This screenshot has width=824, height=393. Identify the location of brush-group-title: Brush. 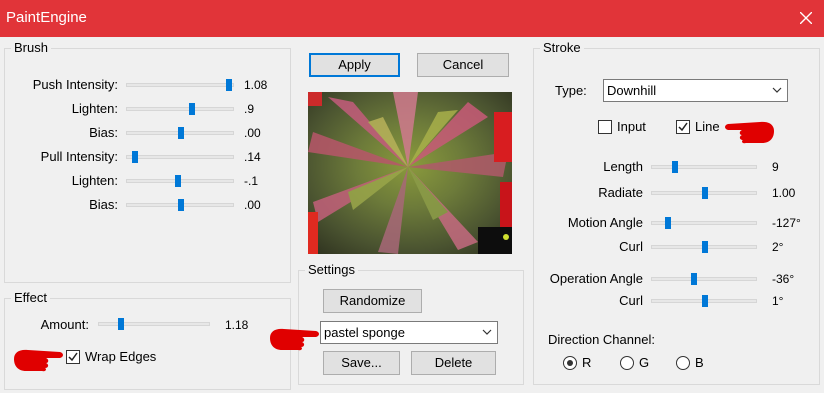
(31, 48).